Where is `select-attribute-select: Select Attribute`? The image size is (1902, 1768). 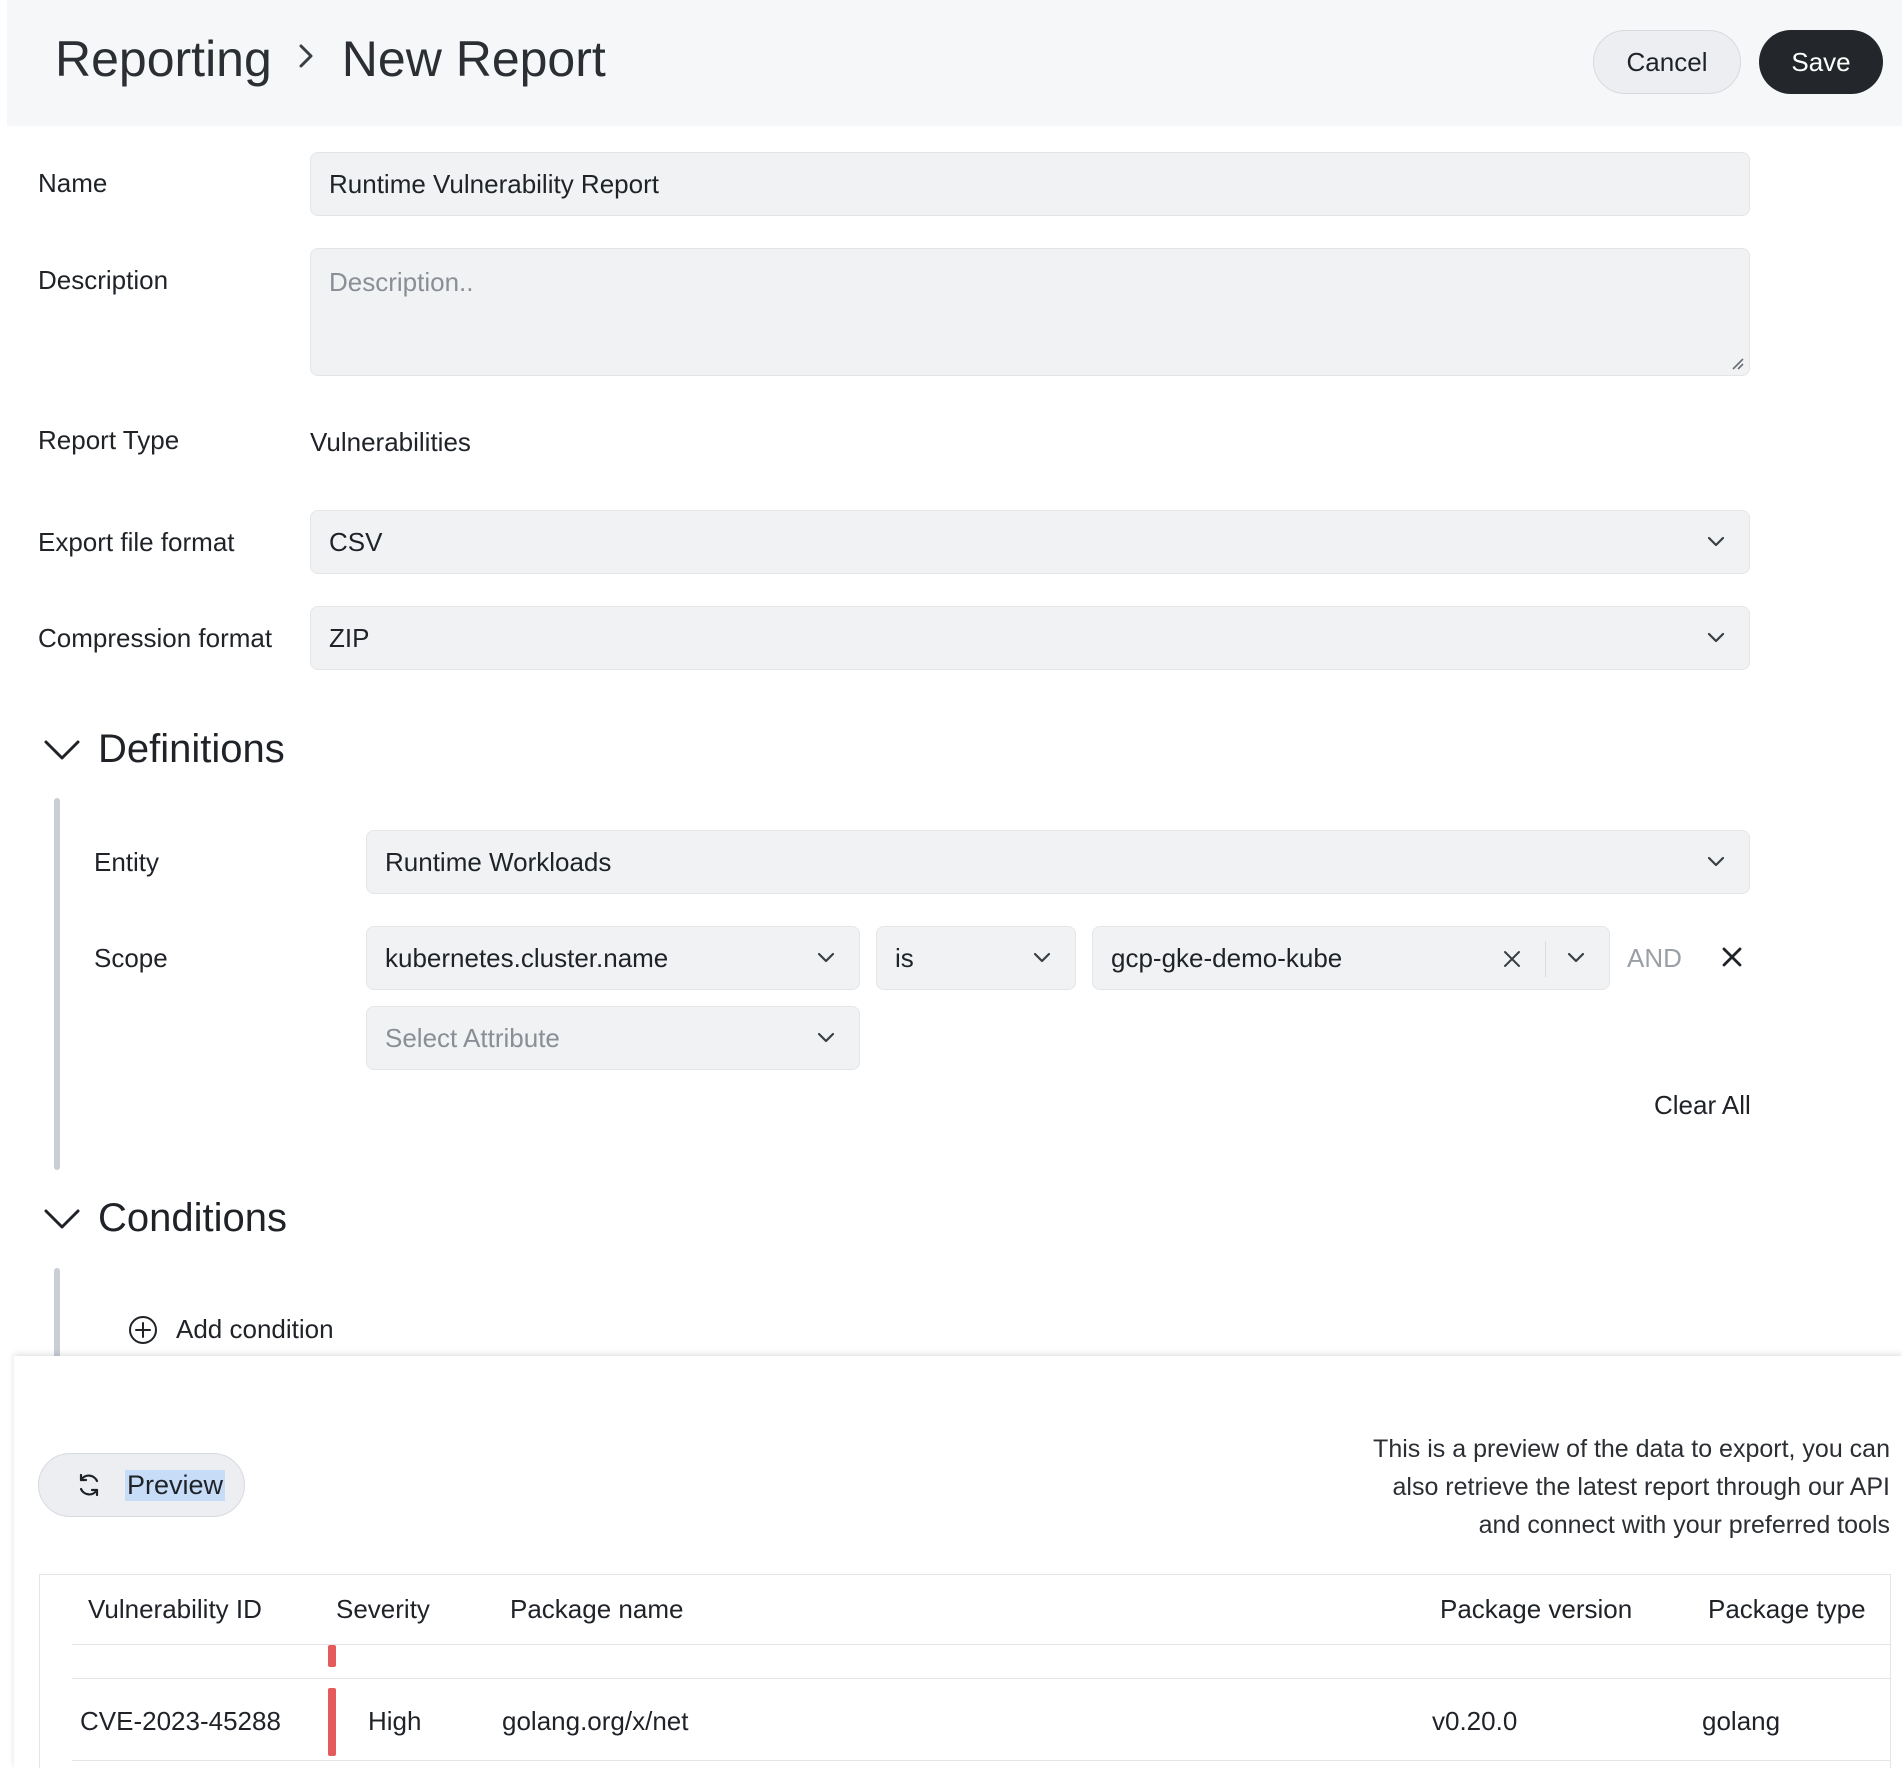
select-attribute-select: Select Attribute is located at coordinates (613, 1038).